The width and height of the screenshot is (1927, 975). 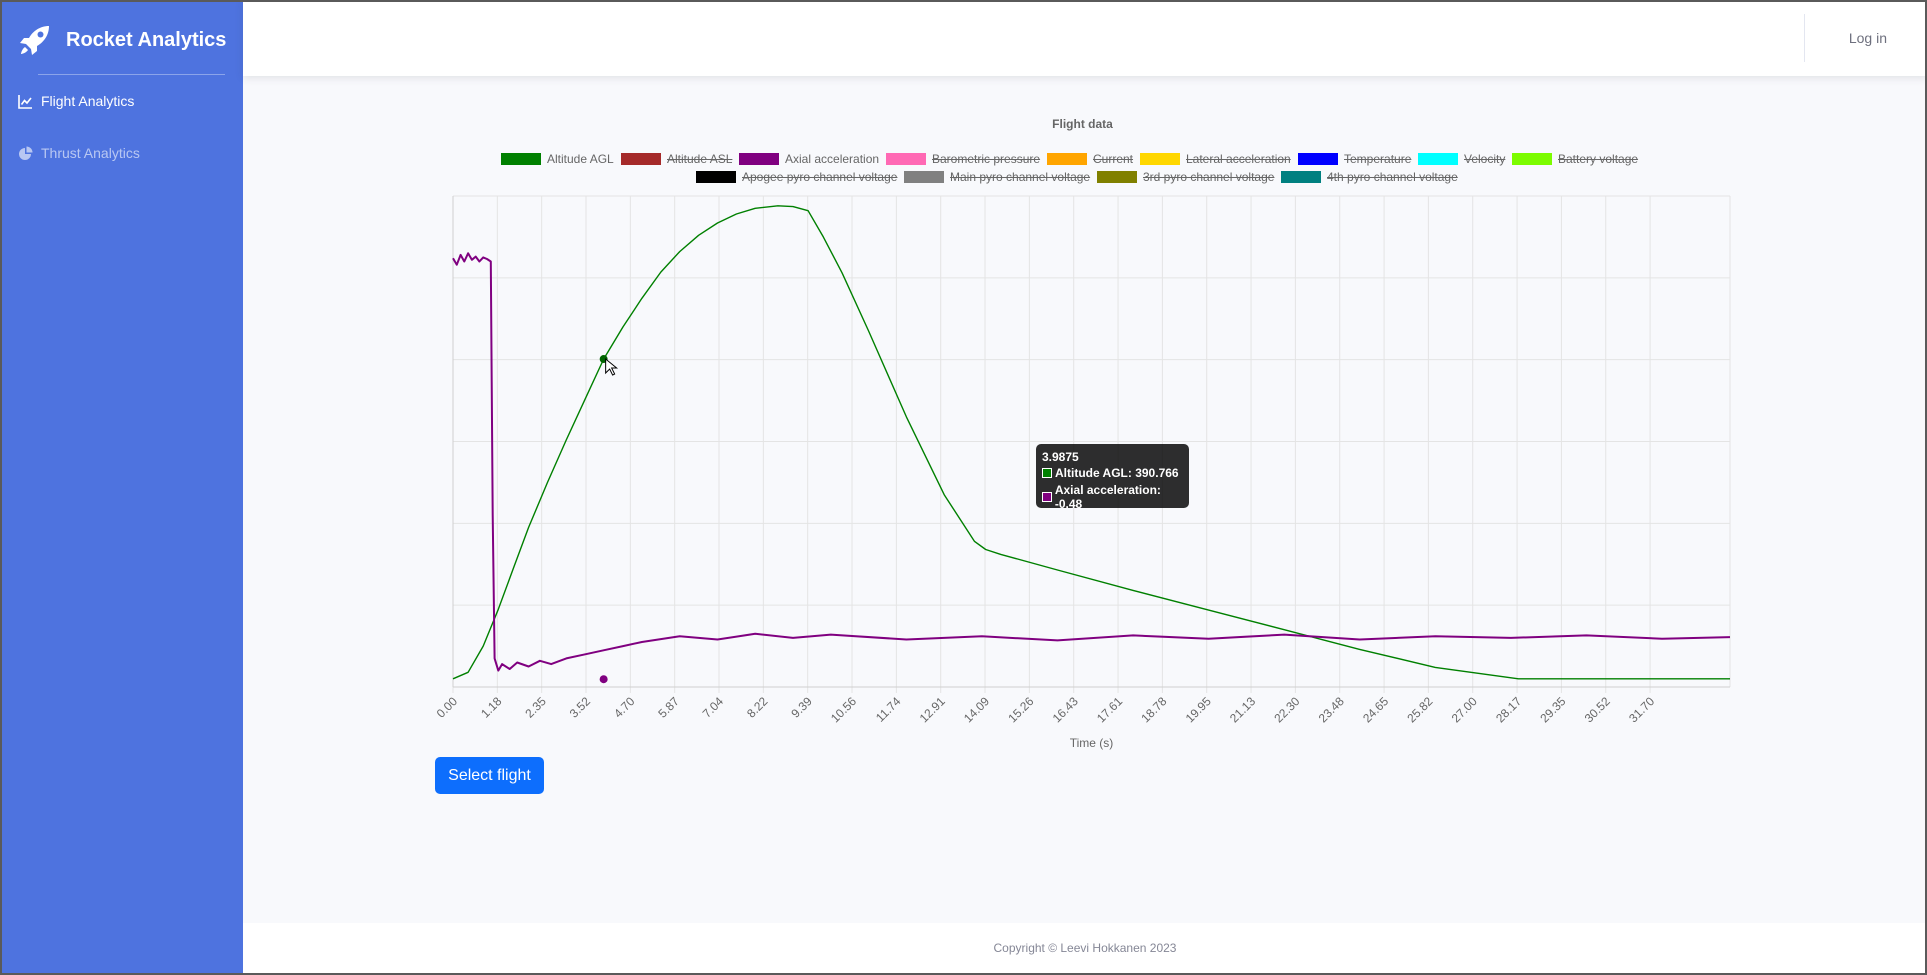 What do you see at coordinates (489, 775) in the screenshot?
I see `select-flight-button: Select flight` at bounding box center [489, 775].